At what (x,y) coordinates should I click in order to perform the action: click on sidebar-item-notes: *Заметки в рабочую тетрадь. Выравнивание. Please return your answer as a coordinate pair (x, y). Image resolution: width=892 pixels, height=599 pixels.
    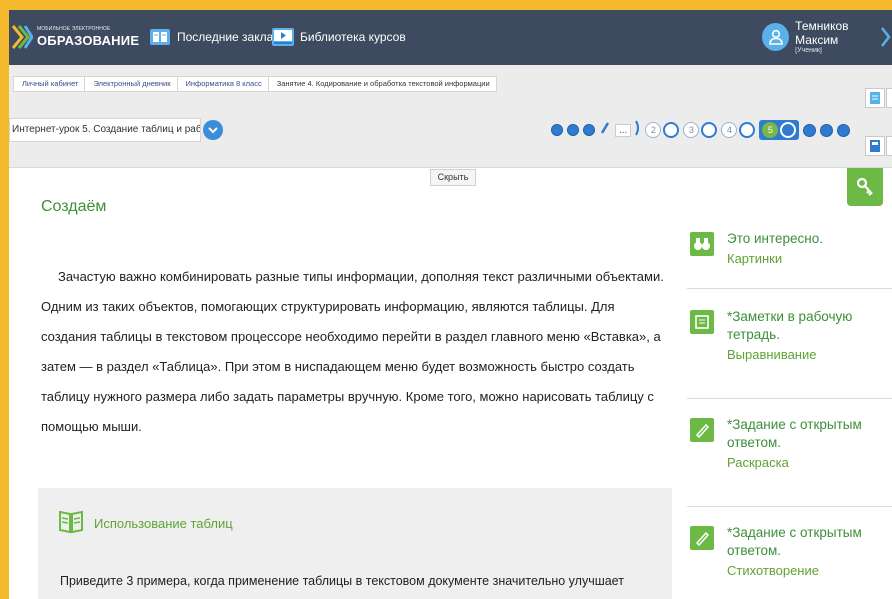
    Looking at the image, I should click on (789, 353).